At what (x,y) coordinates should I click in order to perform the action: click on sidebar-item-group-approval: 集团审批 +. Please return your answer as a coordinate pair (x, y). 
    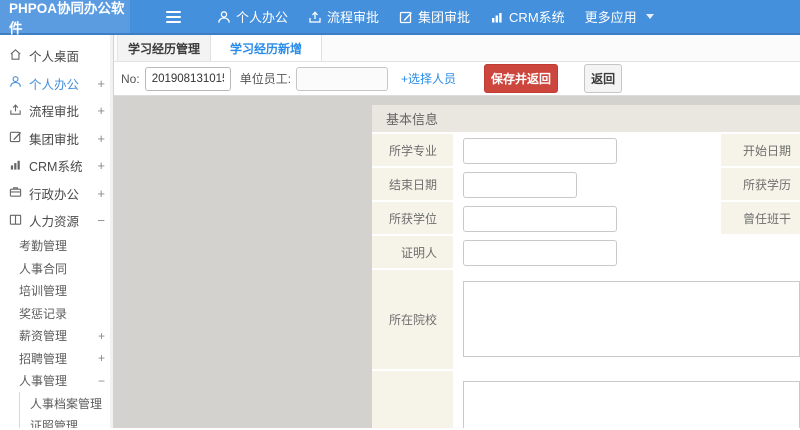
    Looking at the image, I should click on (56, 139).